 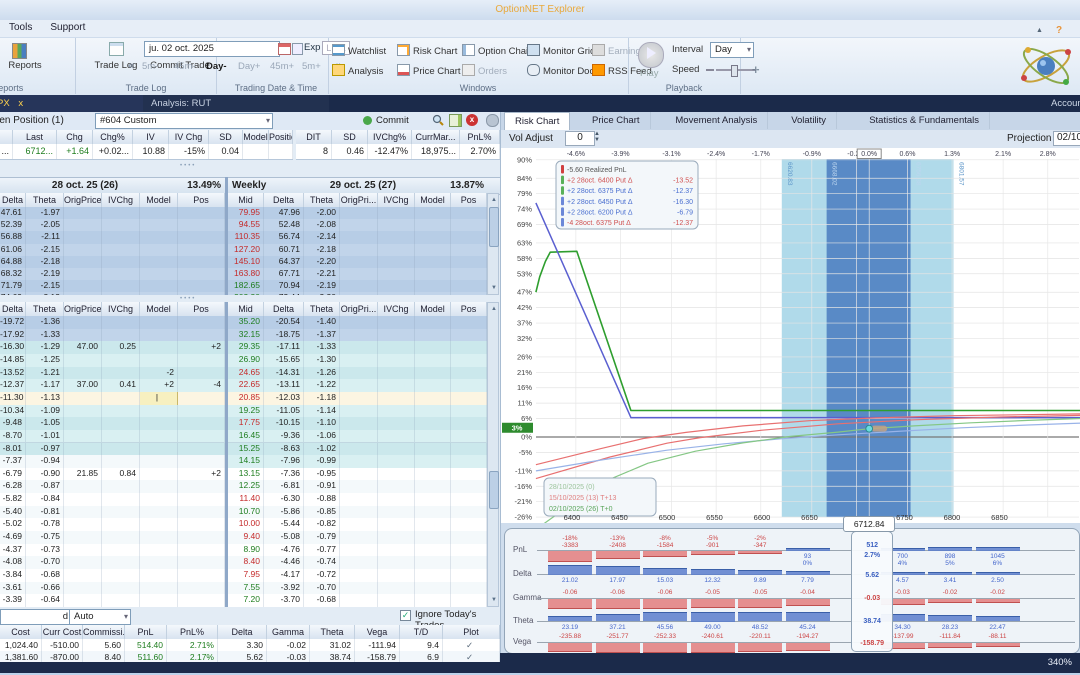 What do you see at coordinates (67, 27) in the screenshot?
I see `menu-support: Support` at bounding box center [67, 27].